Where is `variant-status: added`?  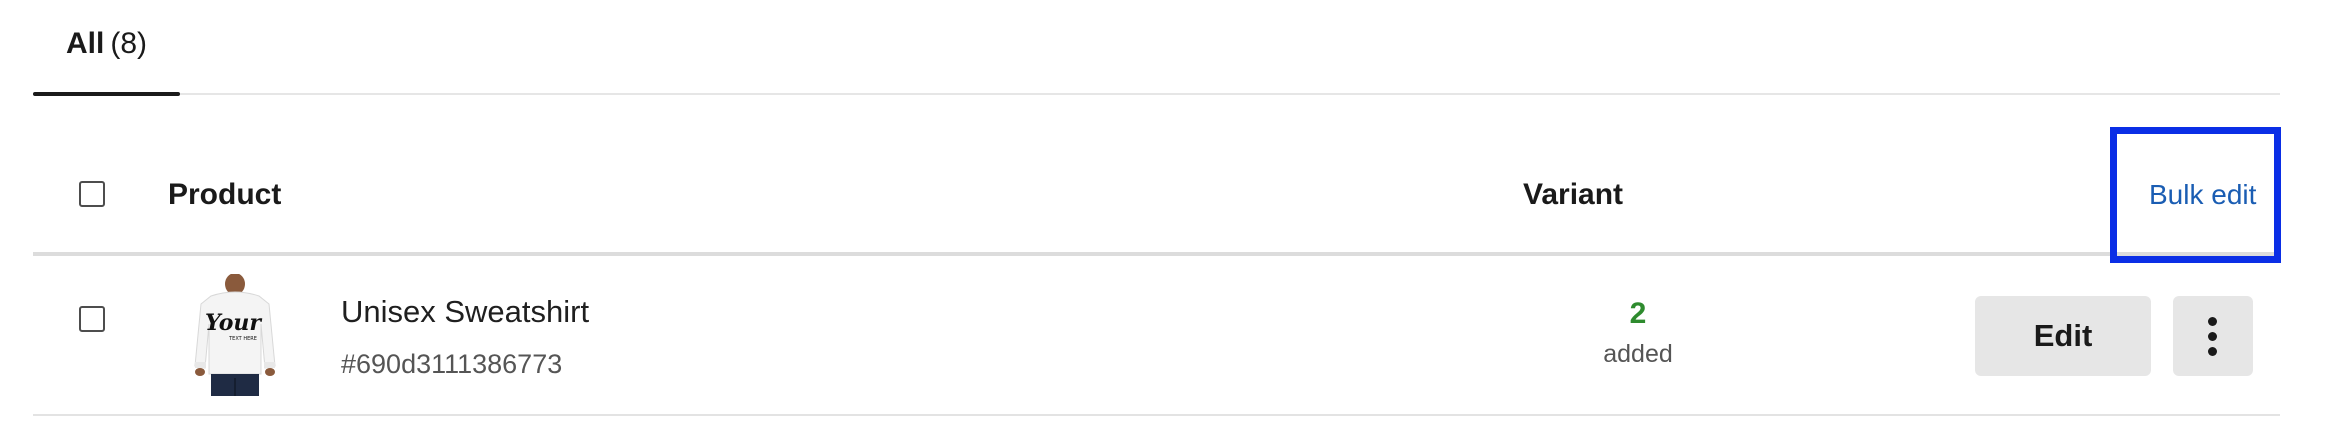 variant-status: added is located at coordinates (1638, 354).